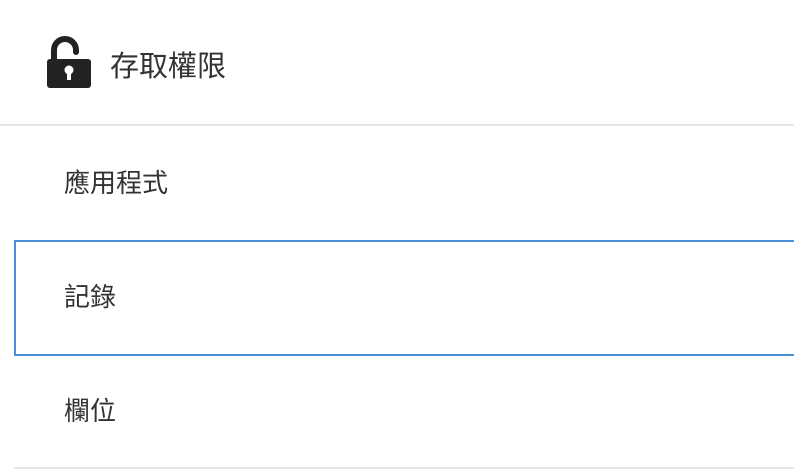 The height and width of the screenshot is (472, 794). I want to click on nav-item-label: 應用程式, so click(116, 184).